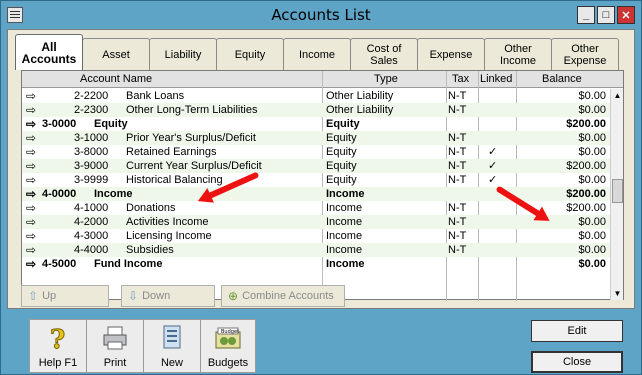 The image size is (642, 375). Describe the element at coordinates (316, 264) in the screenshot. I see `table-row: ⇨ 4-5000 Fund Income Income $0.00` at that location.